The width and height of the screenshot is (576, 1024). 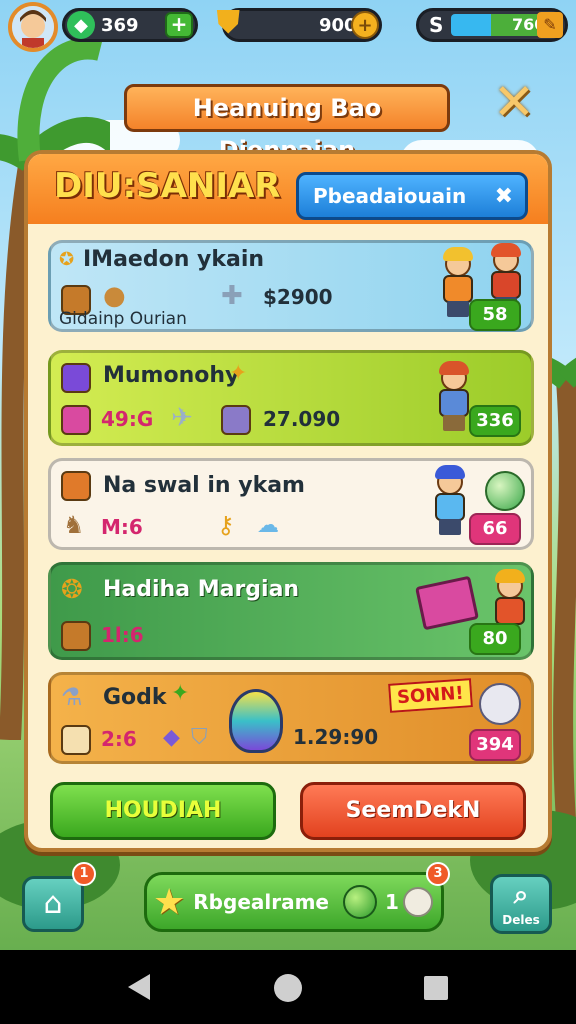 I want to click on row-value: 27.090, so click(x=302, y=419).